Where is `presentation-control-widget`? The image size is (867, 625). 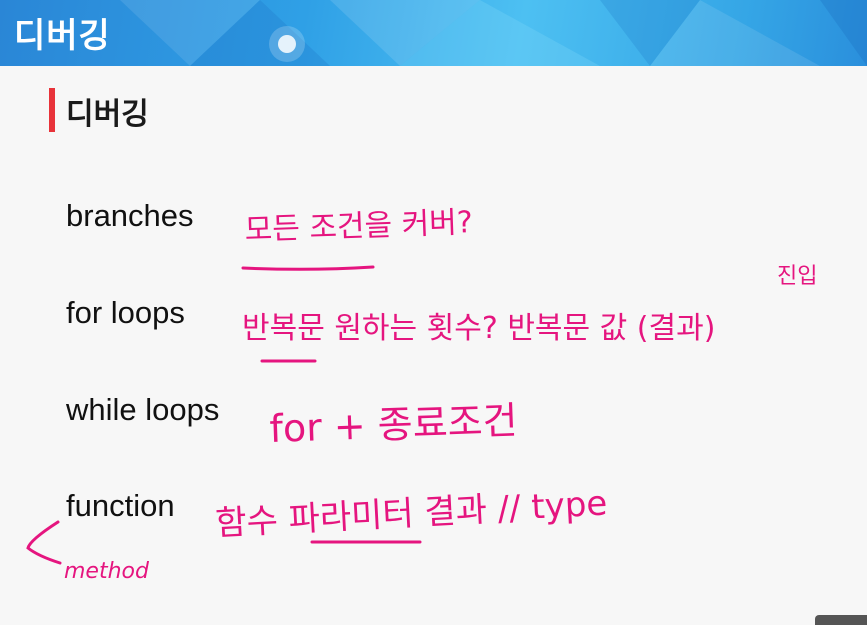 presentation-control-widget is located at coordinates (841, 620).